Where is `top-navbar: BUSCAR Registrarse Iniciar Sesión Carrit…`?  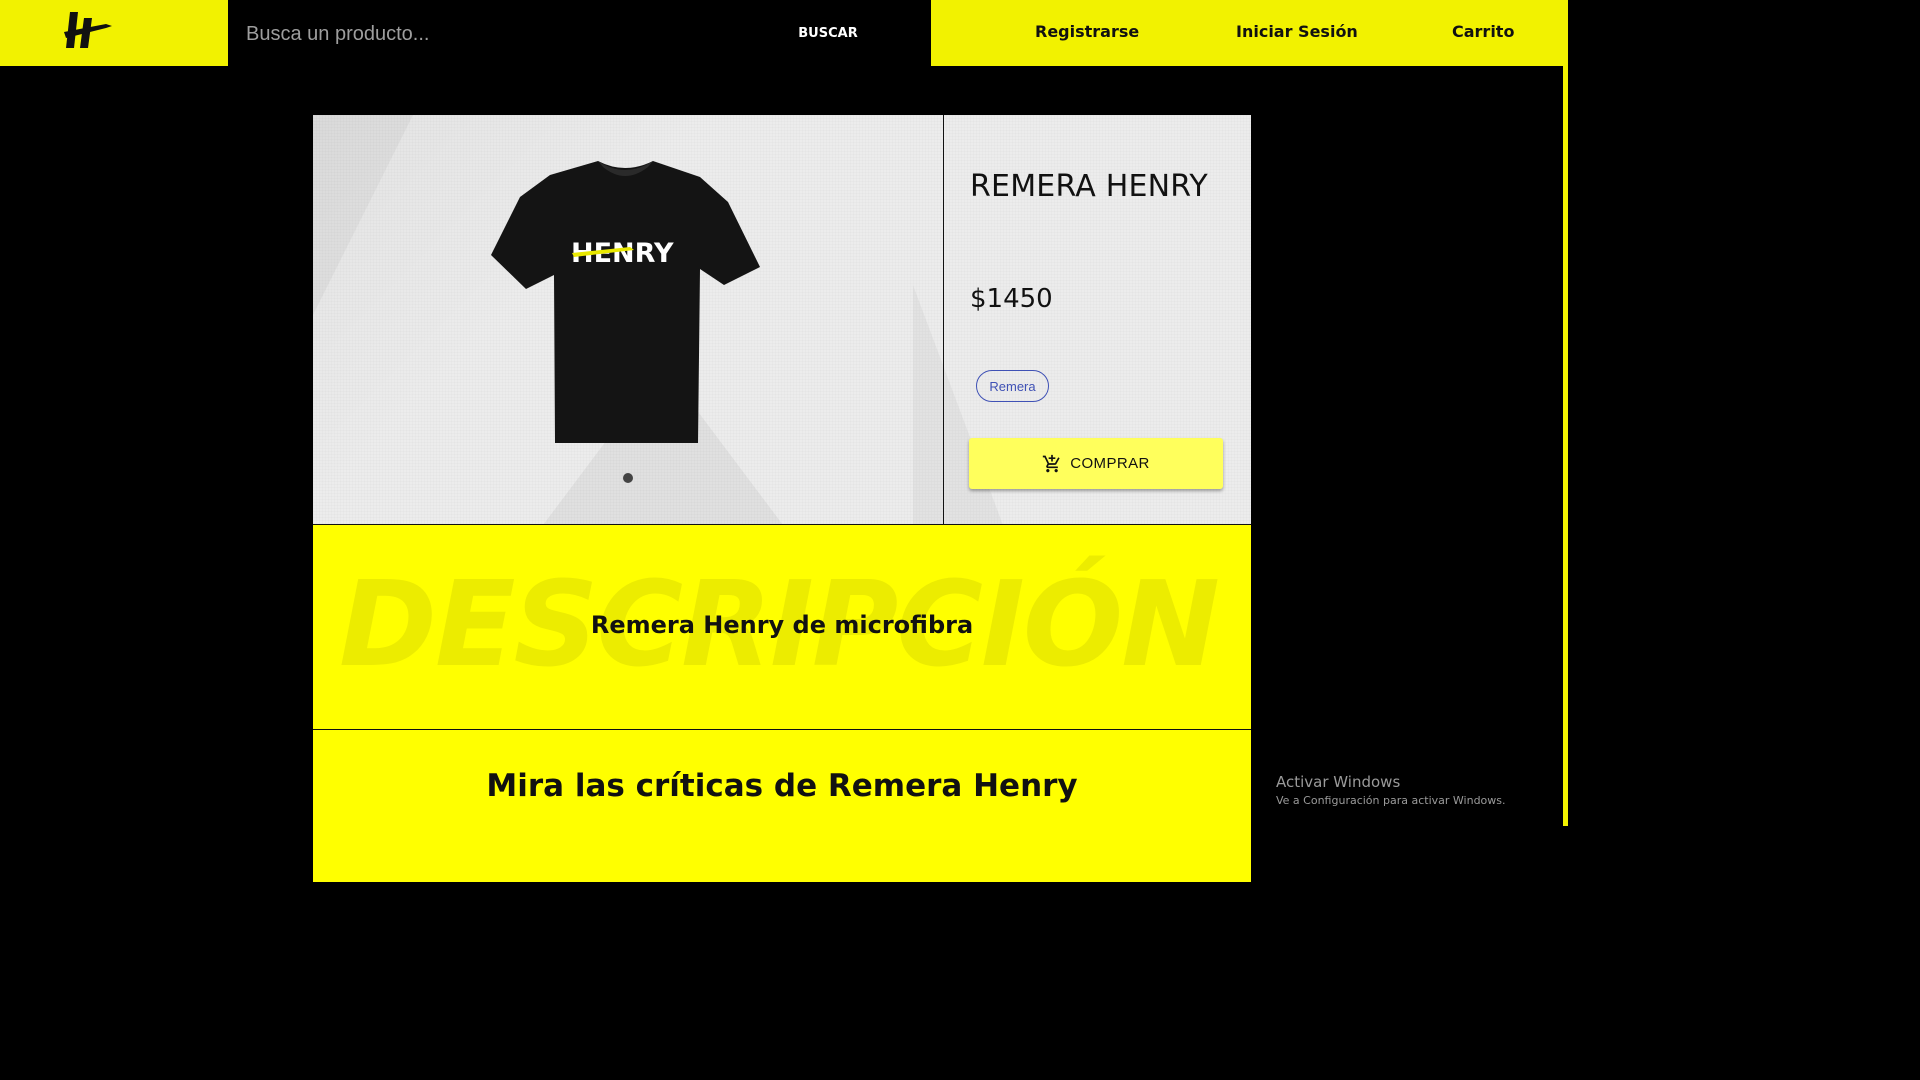 top-navbar: BUSCAR Registrarse Iniciar Sesión Carrit… is located at coordinates (784, 33).